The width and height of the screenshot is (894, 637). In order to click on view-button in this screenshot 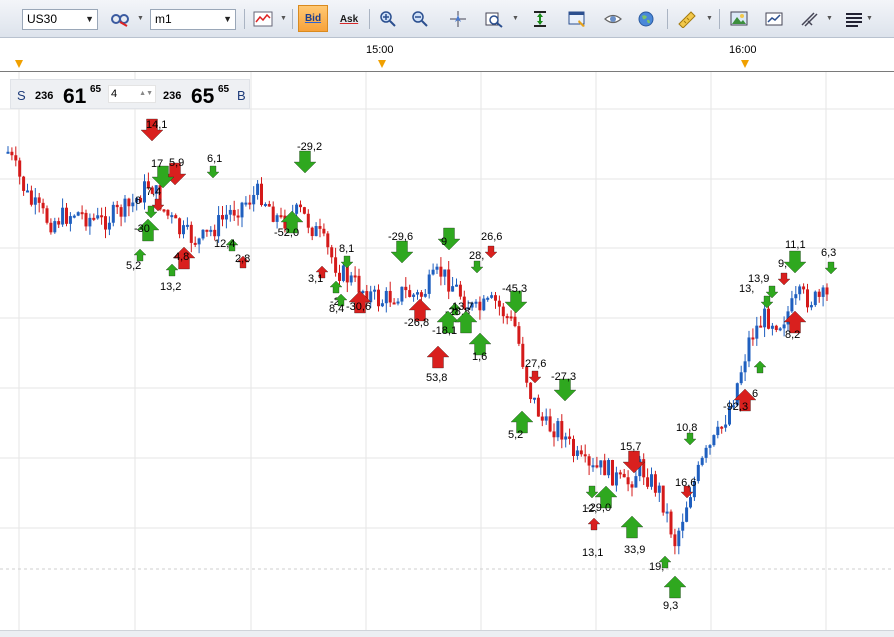, I will do `click(613, 19)`.